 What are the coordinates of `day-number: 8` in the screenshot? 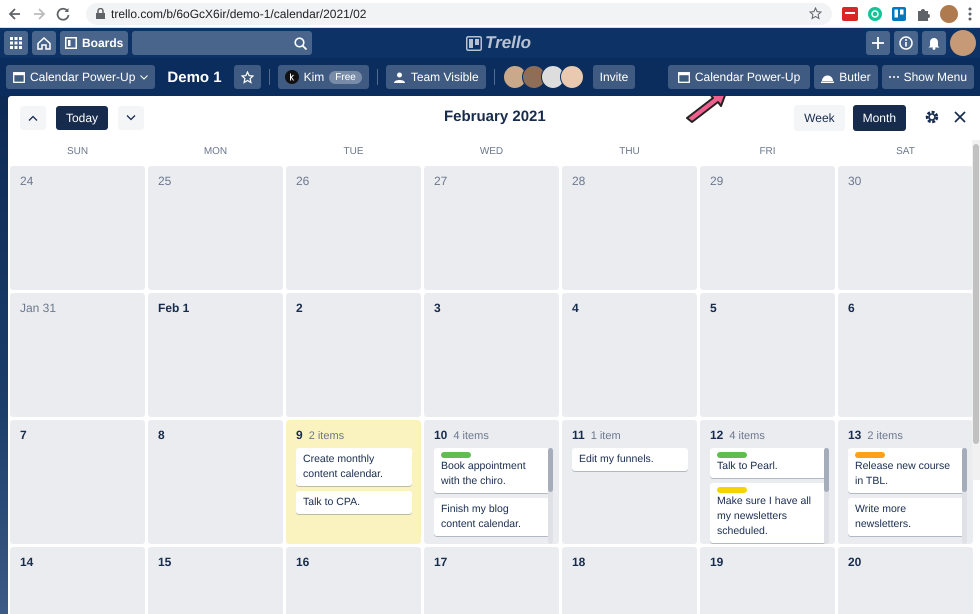 It's located at (161, 435).